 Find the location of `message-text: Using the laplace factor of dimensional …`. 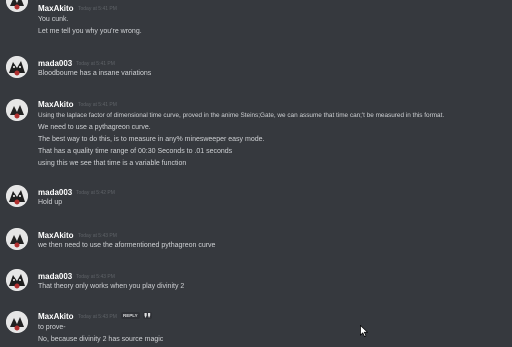

message-text: Using the laplace factor of dimensional … is located at coordinates (241, 115).